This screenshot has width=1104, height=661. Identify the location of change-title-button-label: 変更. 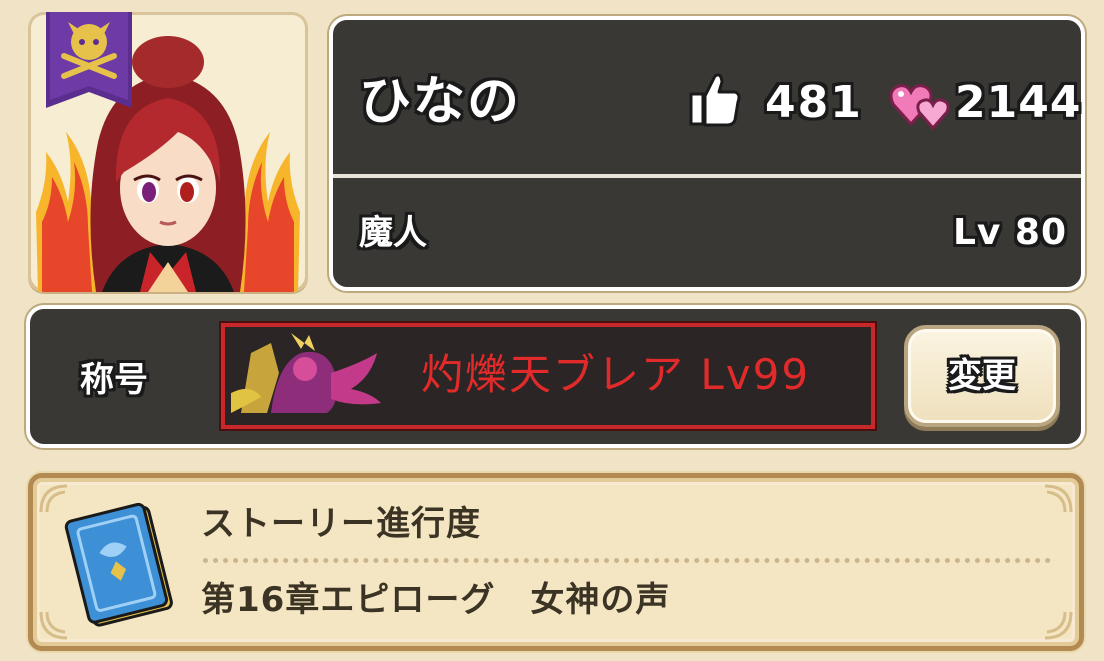
(982, 376).